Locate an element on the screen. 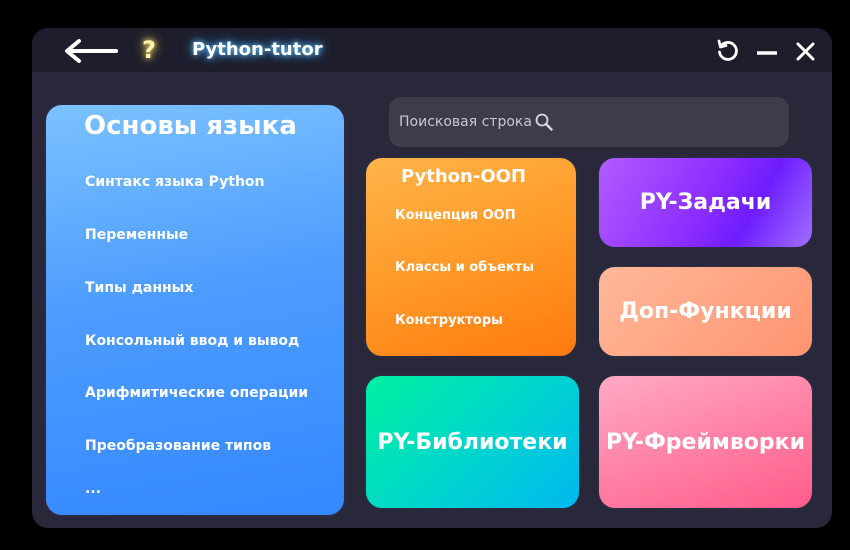 The height and width of the screenshot is (550, 850). minimize-button is located at coordinates (767, 51).